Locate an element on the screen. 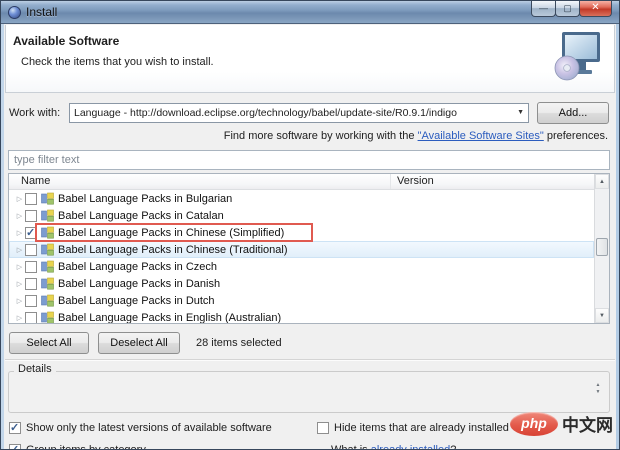 The image size is (620, 450). row-label: Babel Language Packs in Bulgarian is located at coordinates (145, 198).